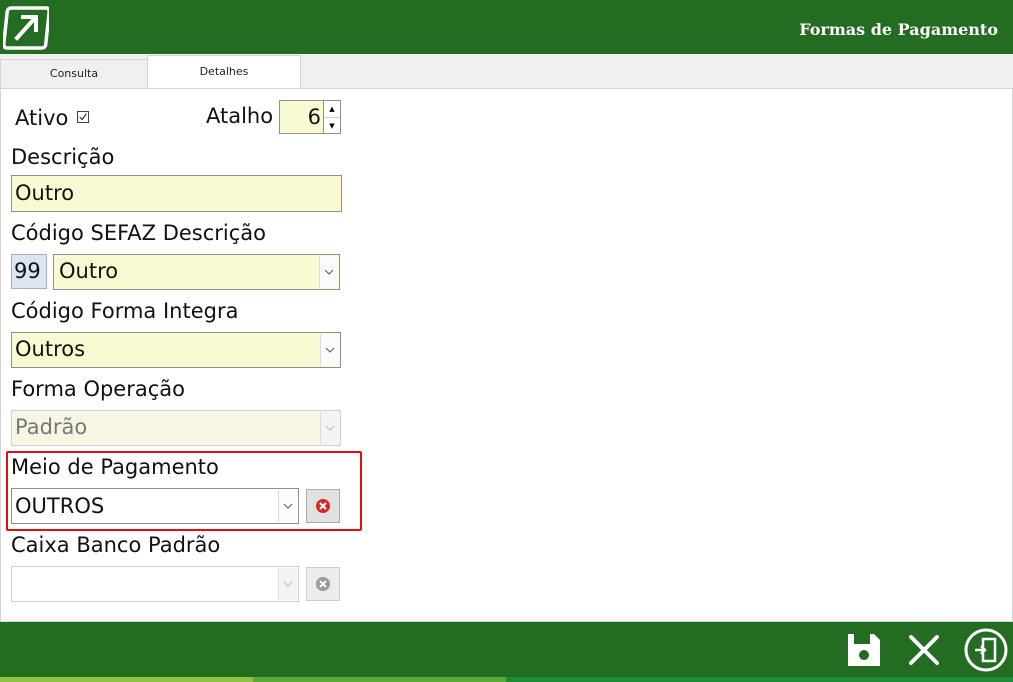 The image size is (1013, 682). What do you see at coordinates (196, 272) in the screenshot?
I see `sefaz-description-select: Outro` at bounding box center [196, 272].